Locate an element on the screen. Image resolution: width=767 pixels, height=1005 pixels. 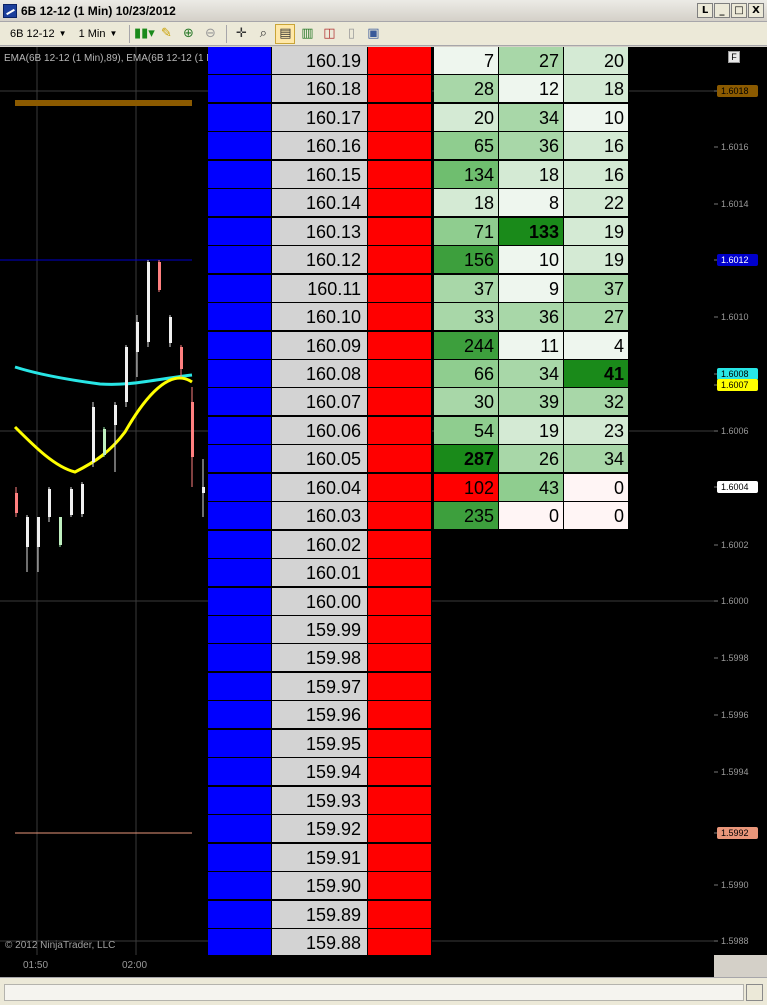
link-button: L is located at coordinates (705, 10).